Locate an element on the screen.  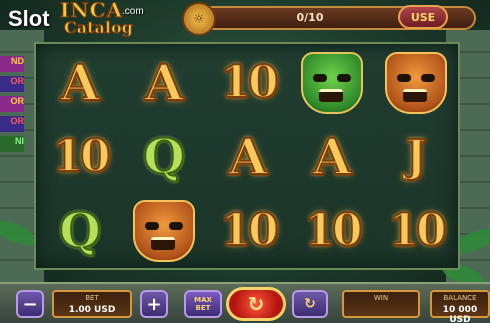
reel-1-row-3: Q is located at coordinates (80, 231).